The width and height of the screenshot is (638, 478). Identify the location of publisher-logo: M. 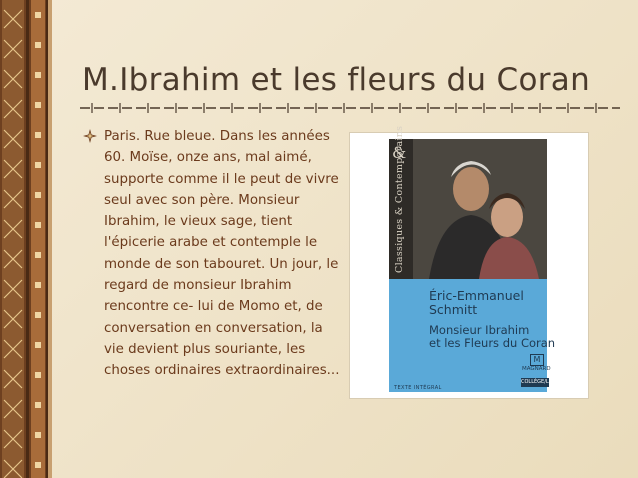
(537, 360).